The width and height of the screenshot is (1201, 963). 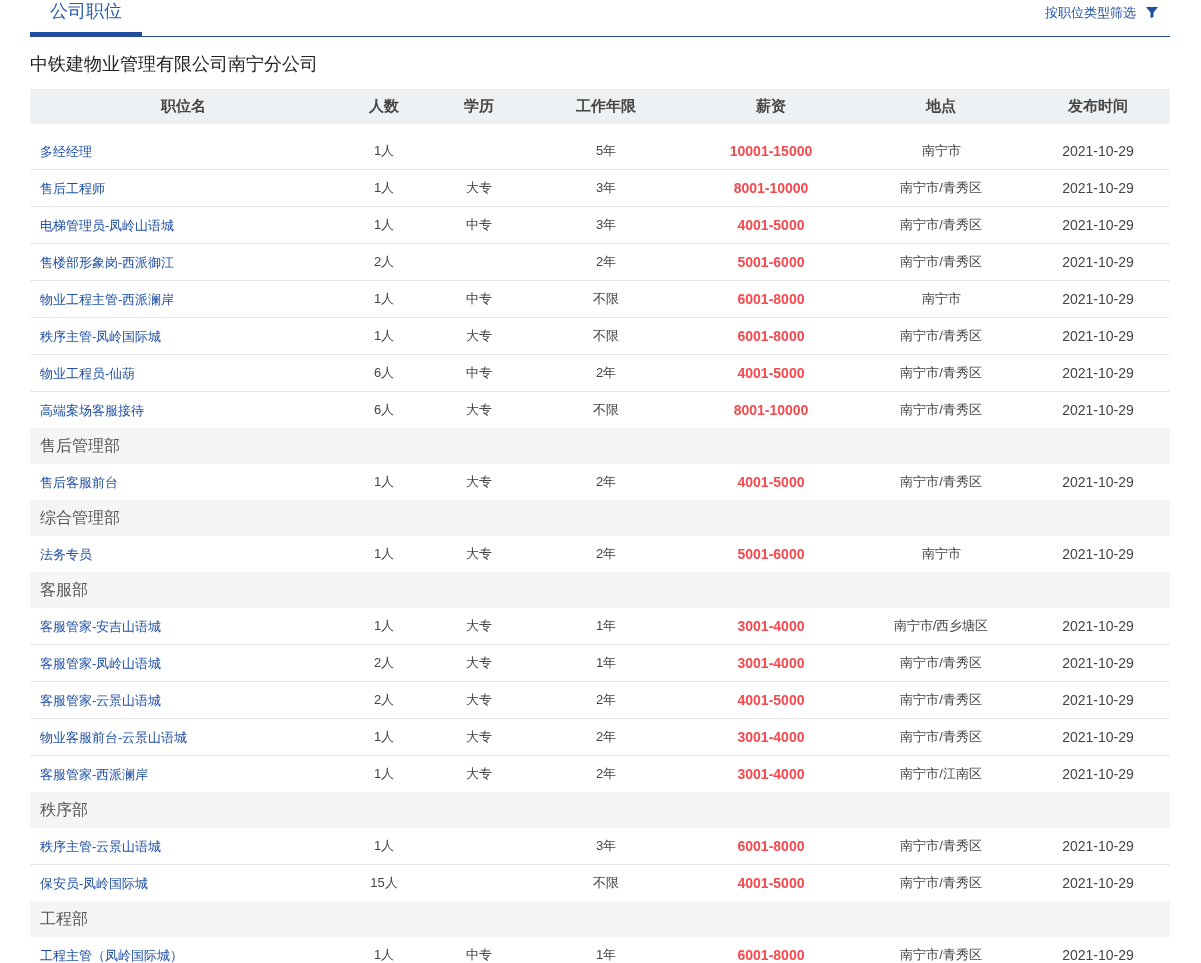 I want to click on department-title: 秩序部, so click(x=64, y=810).